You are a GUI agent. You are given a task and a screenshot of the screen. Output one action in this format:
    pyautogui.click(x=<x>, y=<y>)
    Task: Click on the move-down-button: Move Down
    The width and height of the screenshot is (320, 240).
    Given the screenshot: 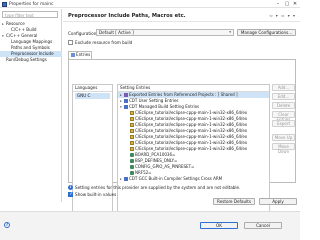 What is the action you would take?
    pyautogui.click(x=283, y=148)
    